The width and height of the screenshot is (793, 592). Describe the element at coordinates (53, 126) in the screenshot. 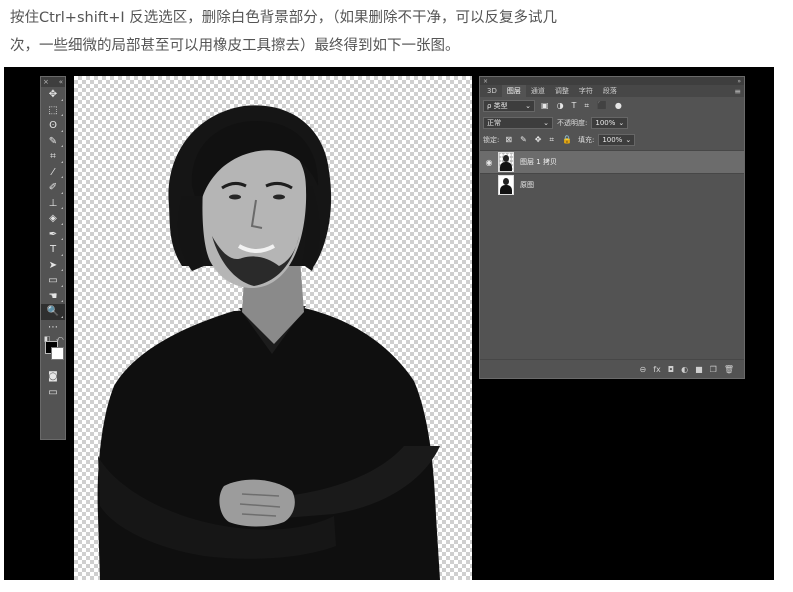

I see `lasso-tool-icon: ʘ` at that location.